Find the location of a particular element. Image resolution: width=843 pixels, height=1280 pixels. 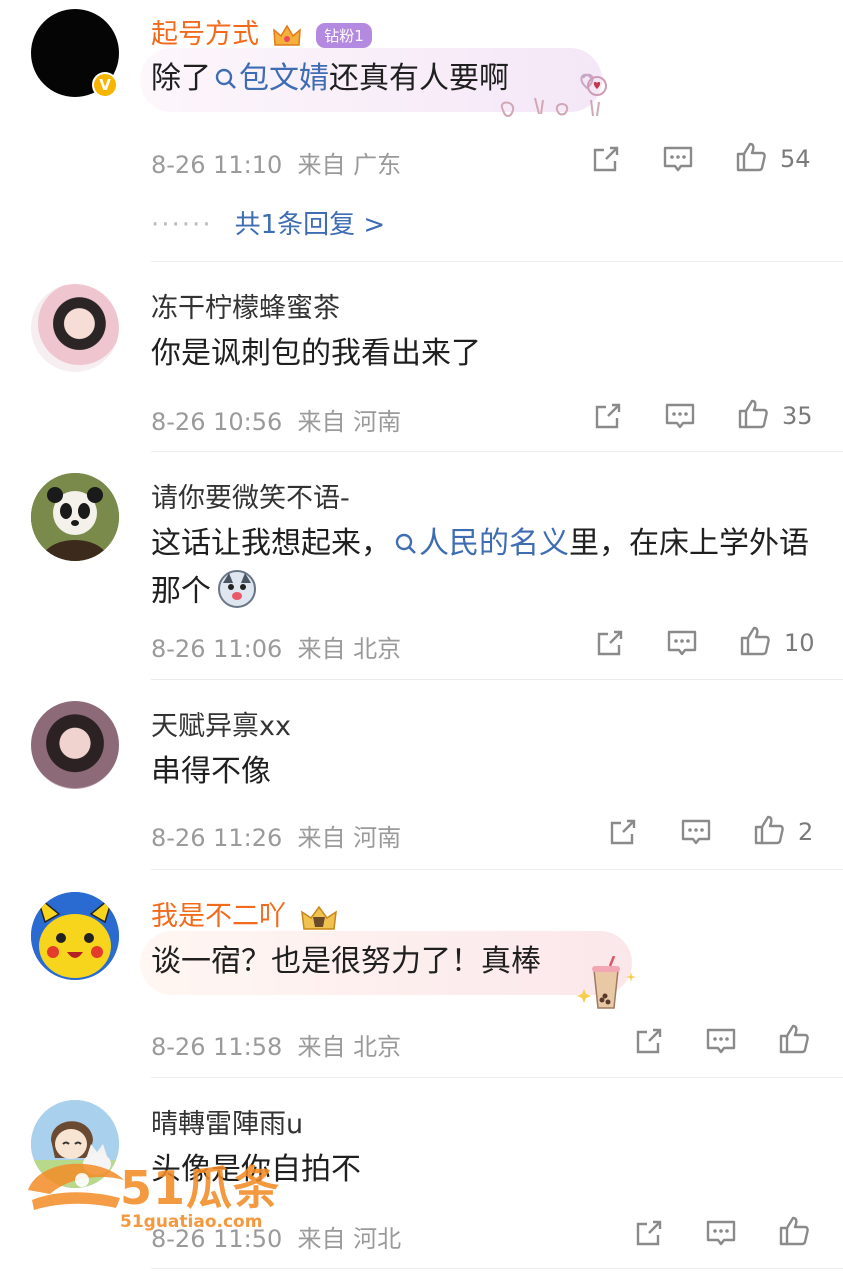

comment-meta: 8-26 11:26 来自 河南 is located at coordinates (276, 838).